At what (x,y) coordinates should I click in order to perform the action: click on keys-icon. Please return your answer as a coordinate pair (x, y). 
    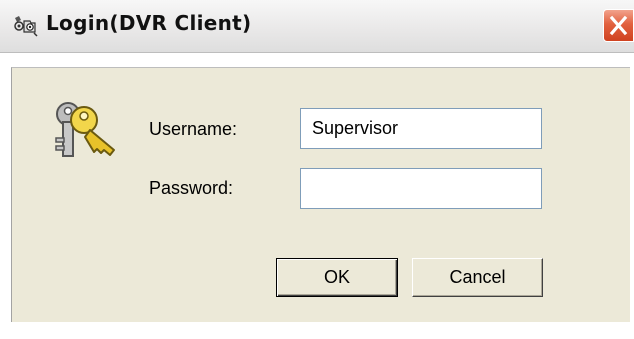
    Looking at the image, I should click on (84, 132).